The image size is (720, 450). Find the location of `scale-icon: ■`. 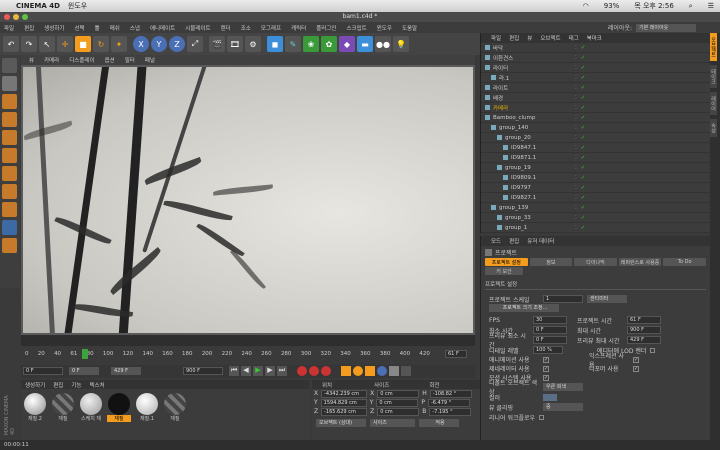

scale-icon: ■ is located at coordinates (83, 44).